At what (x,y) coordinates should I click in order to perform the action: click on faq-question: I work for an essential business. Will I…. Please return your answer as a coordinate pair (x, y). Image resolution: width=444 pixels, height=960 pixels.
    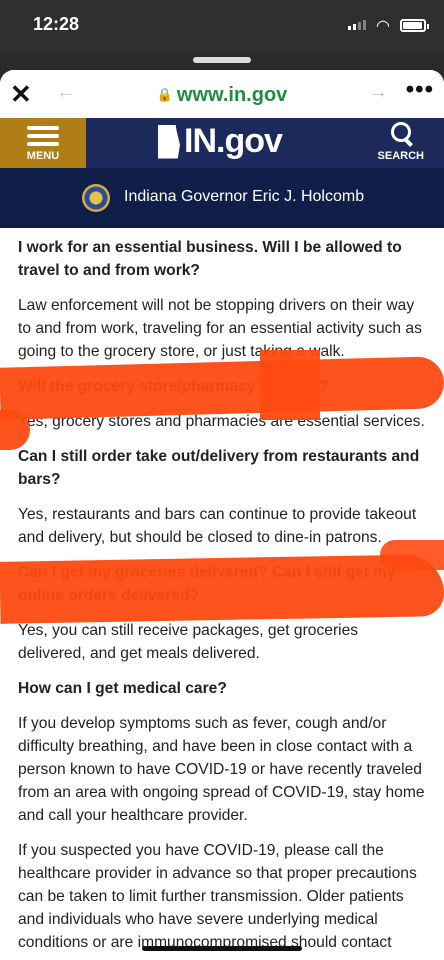
    Looking at the image, I should click on (210, 259).